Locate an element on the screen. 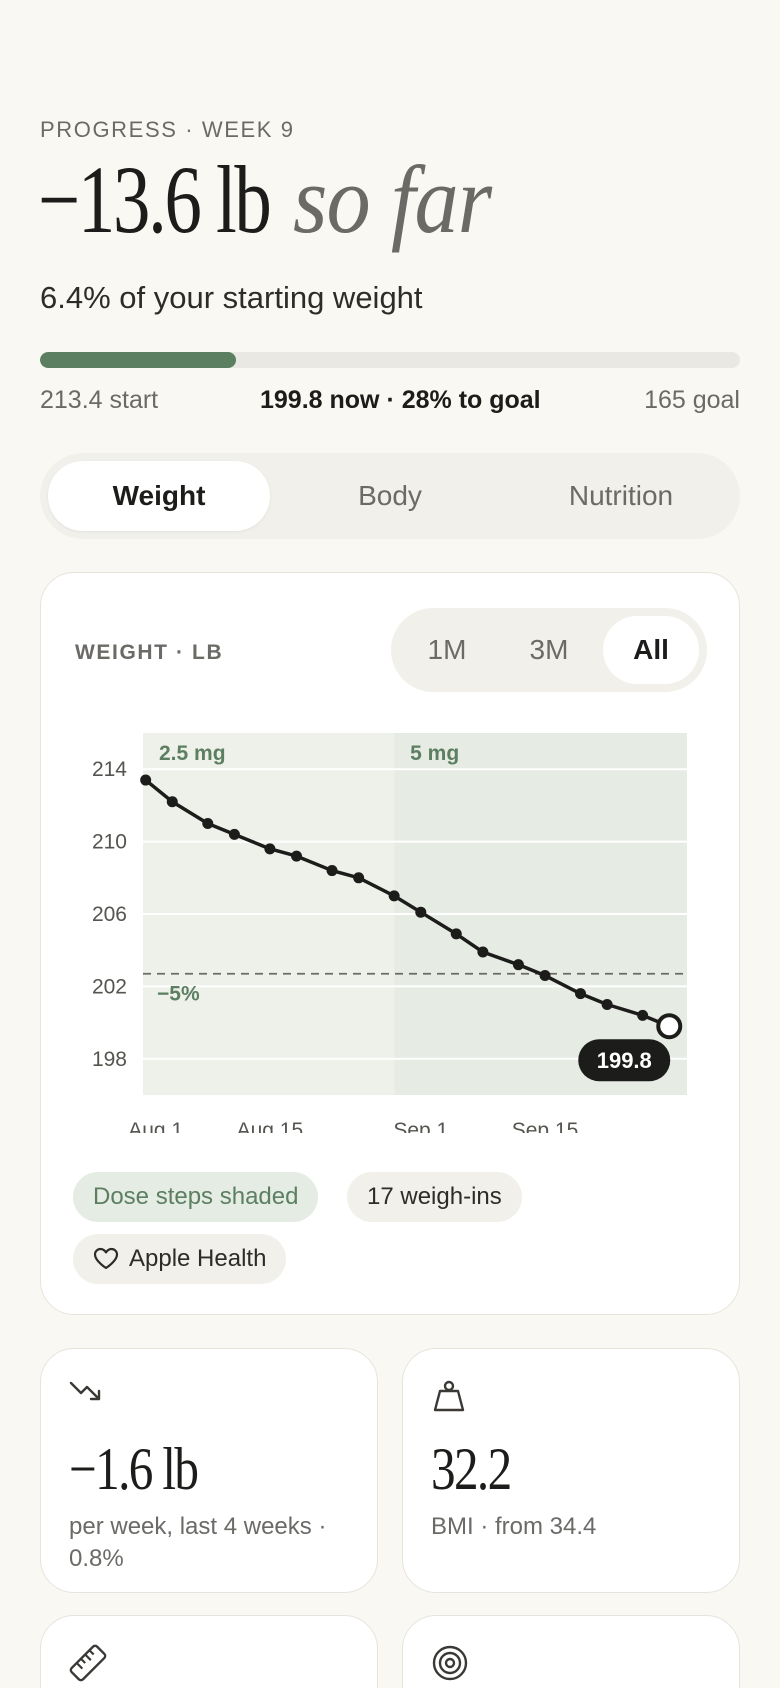 The image size is (780, 1688). weight-change-suffix: so far is located at coordinates (392, 199).